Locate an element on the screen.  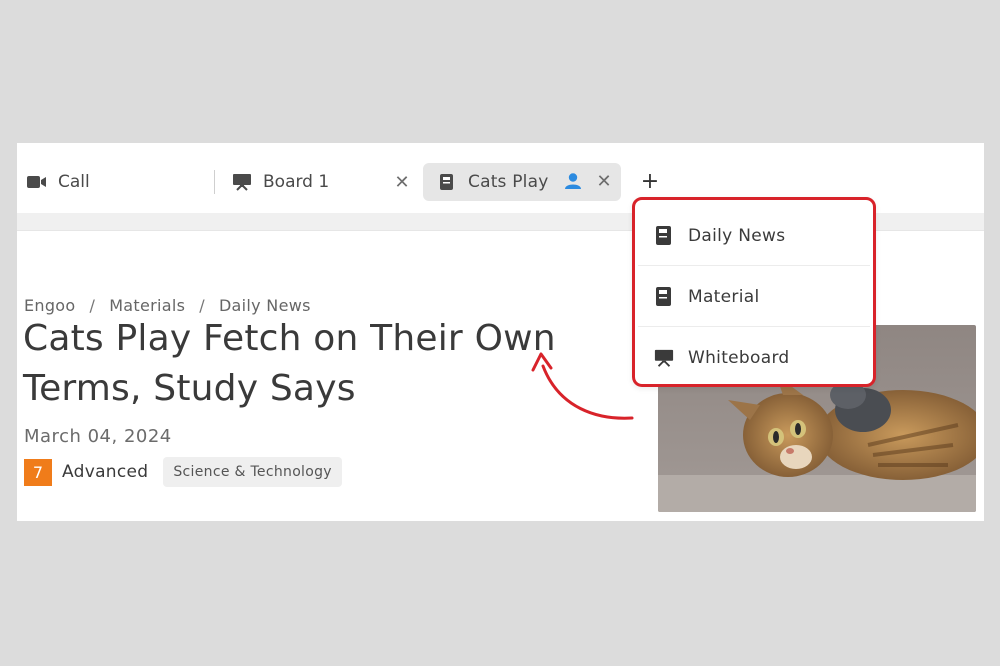
tab-cats-play: Cats Play ✕ is located at coordinates (522, 182).